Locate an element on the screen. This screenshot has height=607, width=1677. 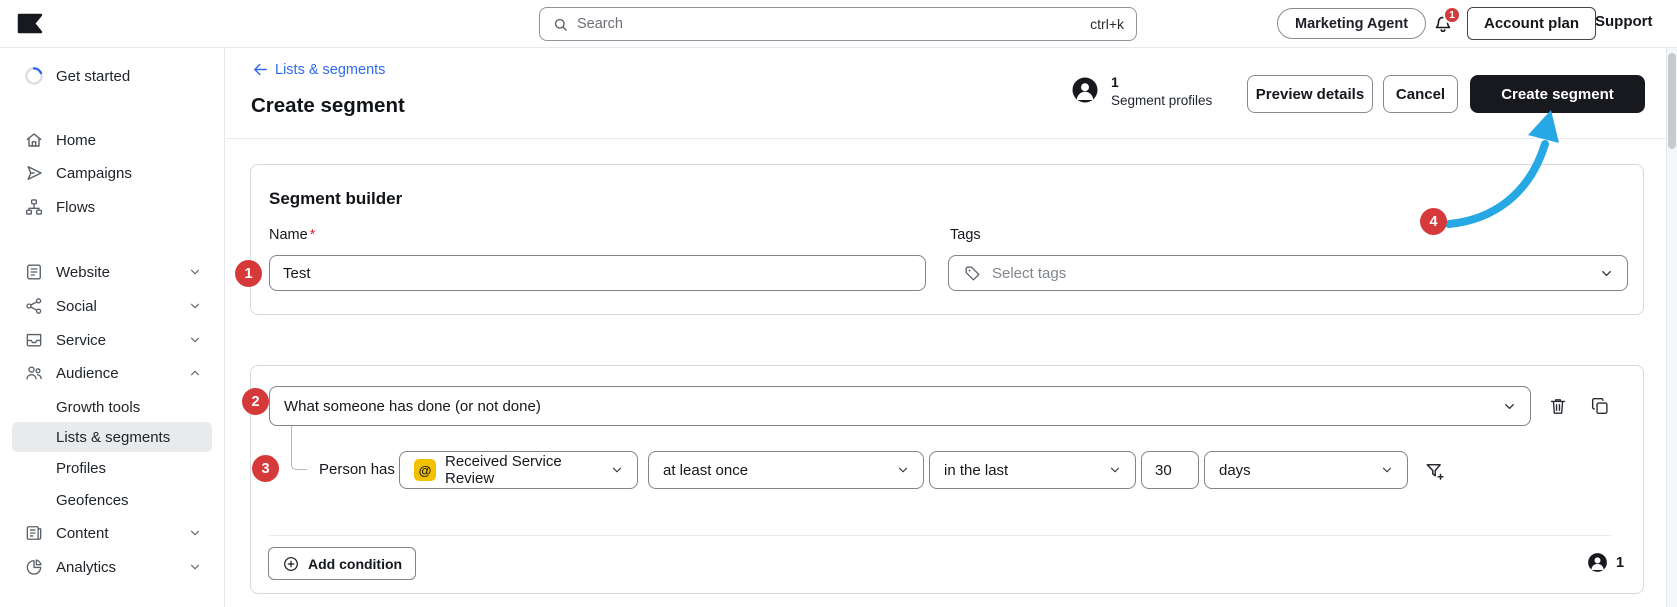
sidebar-item-campaigns: Campaigns is located at coordinates (112, 173).